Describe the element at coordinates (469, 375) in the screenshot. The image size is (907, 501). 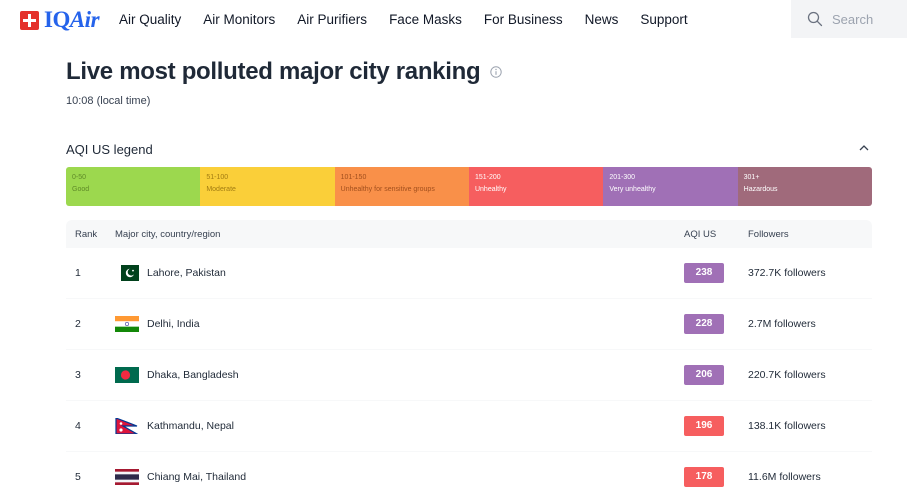
I see `table-row: 3 Dhaka, Bangladesh 206 220.7K followers` at that location.